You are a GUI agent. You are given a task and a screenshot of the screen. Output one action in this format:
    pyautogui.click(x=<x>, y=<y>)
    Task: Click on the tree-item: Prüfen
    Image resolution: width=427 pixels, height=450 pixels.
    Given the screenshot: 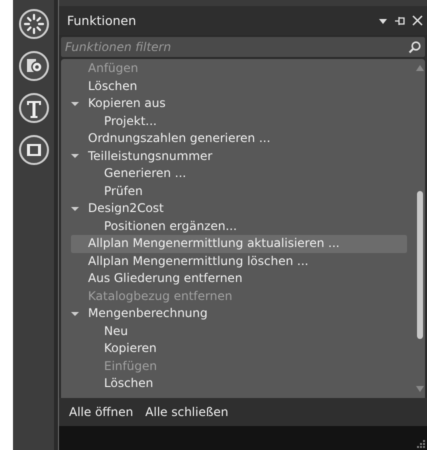 What is the action you would take?
    pyautogui.click(x=239, y=191)
    